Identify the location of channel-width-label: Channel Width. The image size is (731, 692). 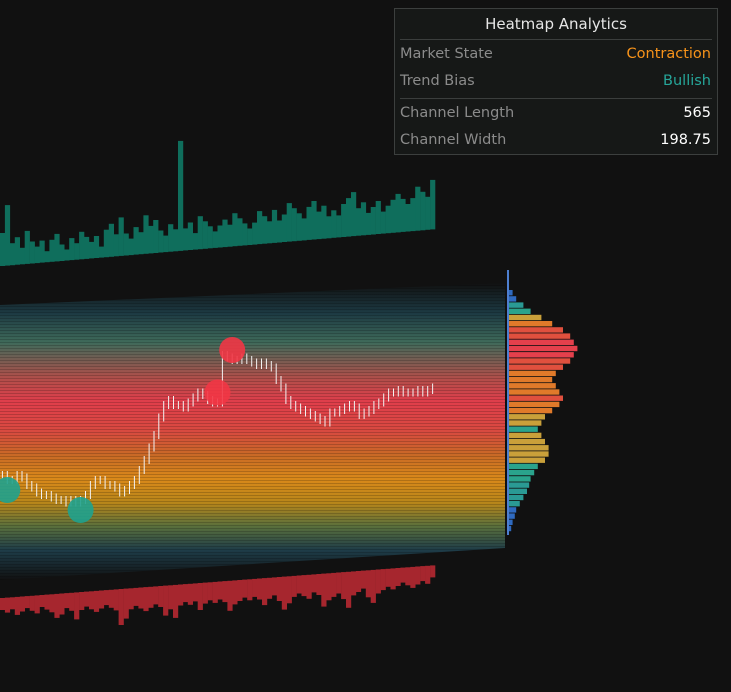
(453, 140).